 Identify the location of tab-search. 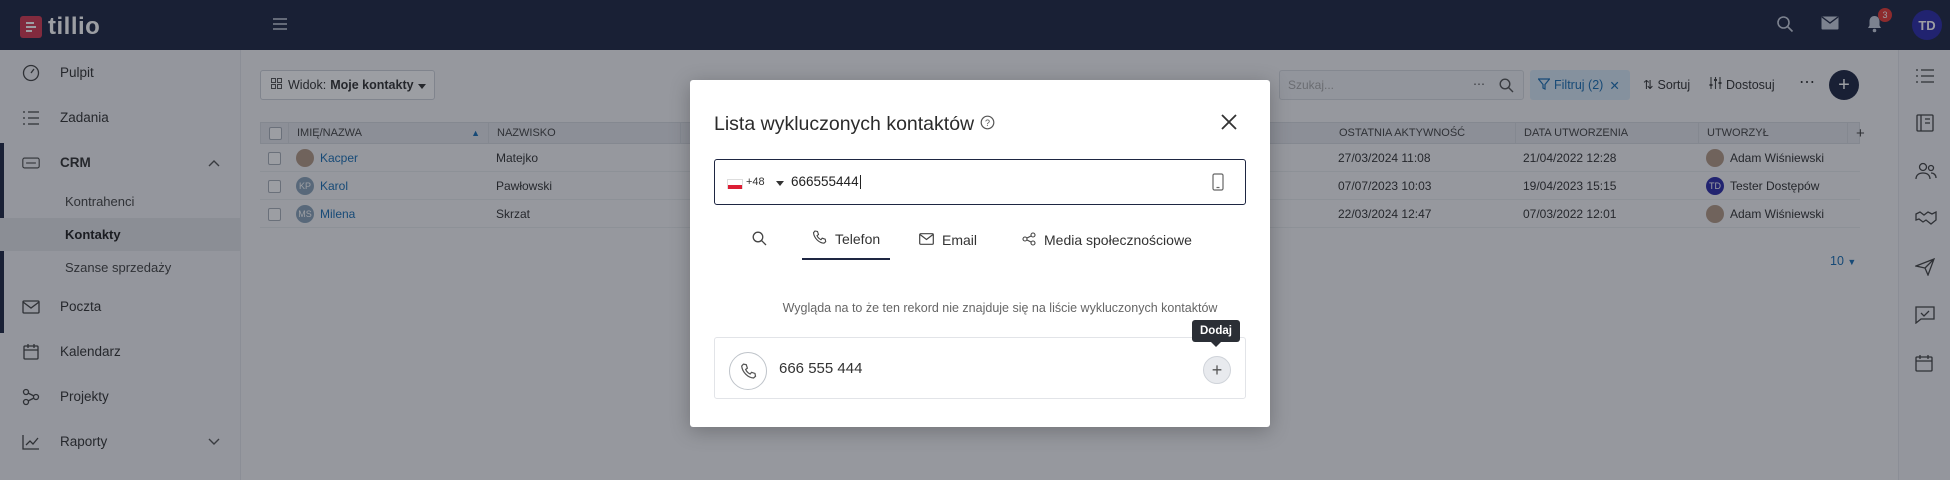
(762, 240).